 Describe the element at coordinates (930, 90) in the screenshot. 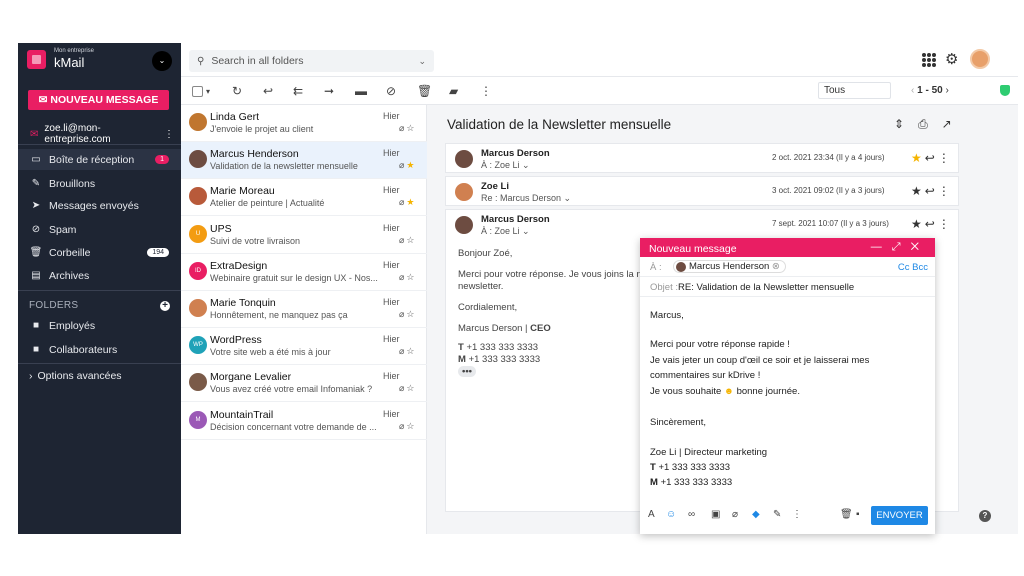

I see `page-range: 1 - 50` at that location.